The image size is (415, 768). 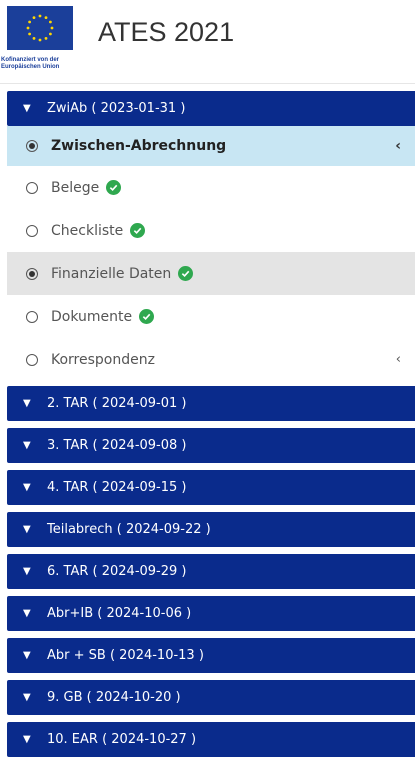 I want to click on group-header-abr-sb: ▼ Abr + SB ( 2024-10-13 ), so click(x=211, y=655).